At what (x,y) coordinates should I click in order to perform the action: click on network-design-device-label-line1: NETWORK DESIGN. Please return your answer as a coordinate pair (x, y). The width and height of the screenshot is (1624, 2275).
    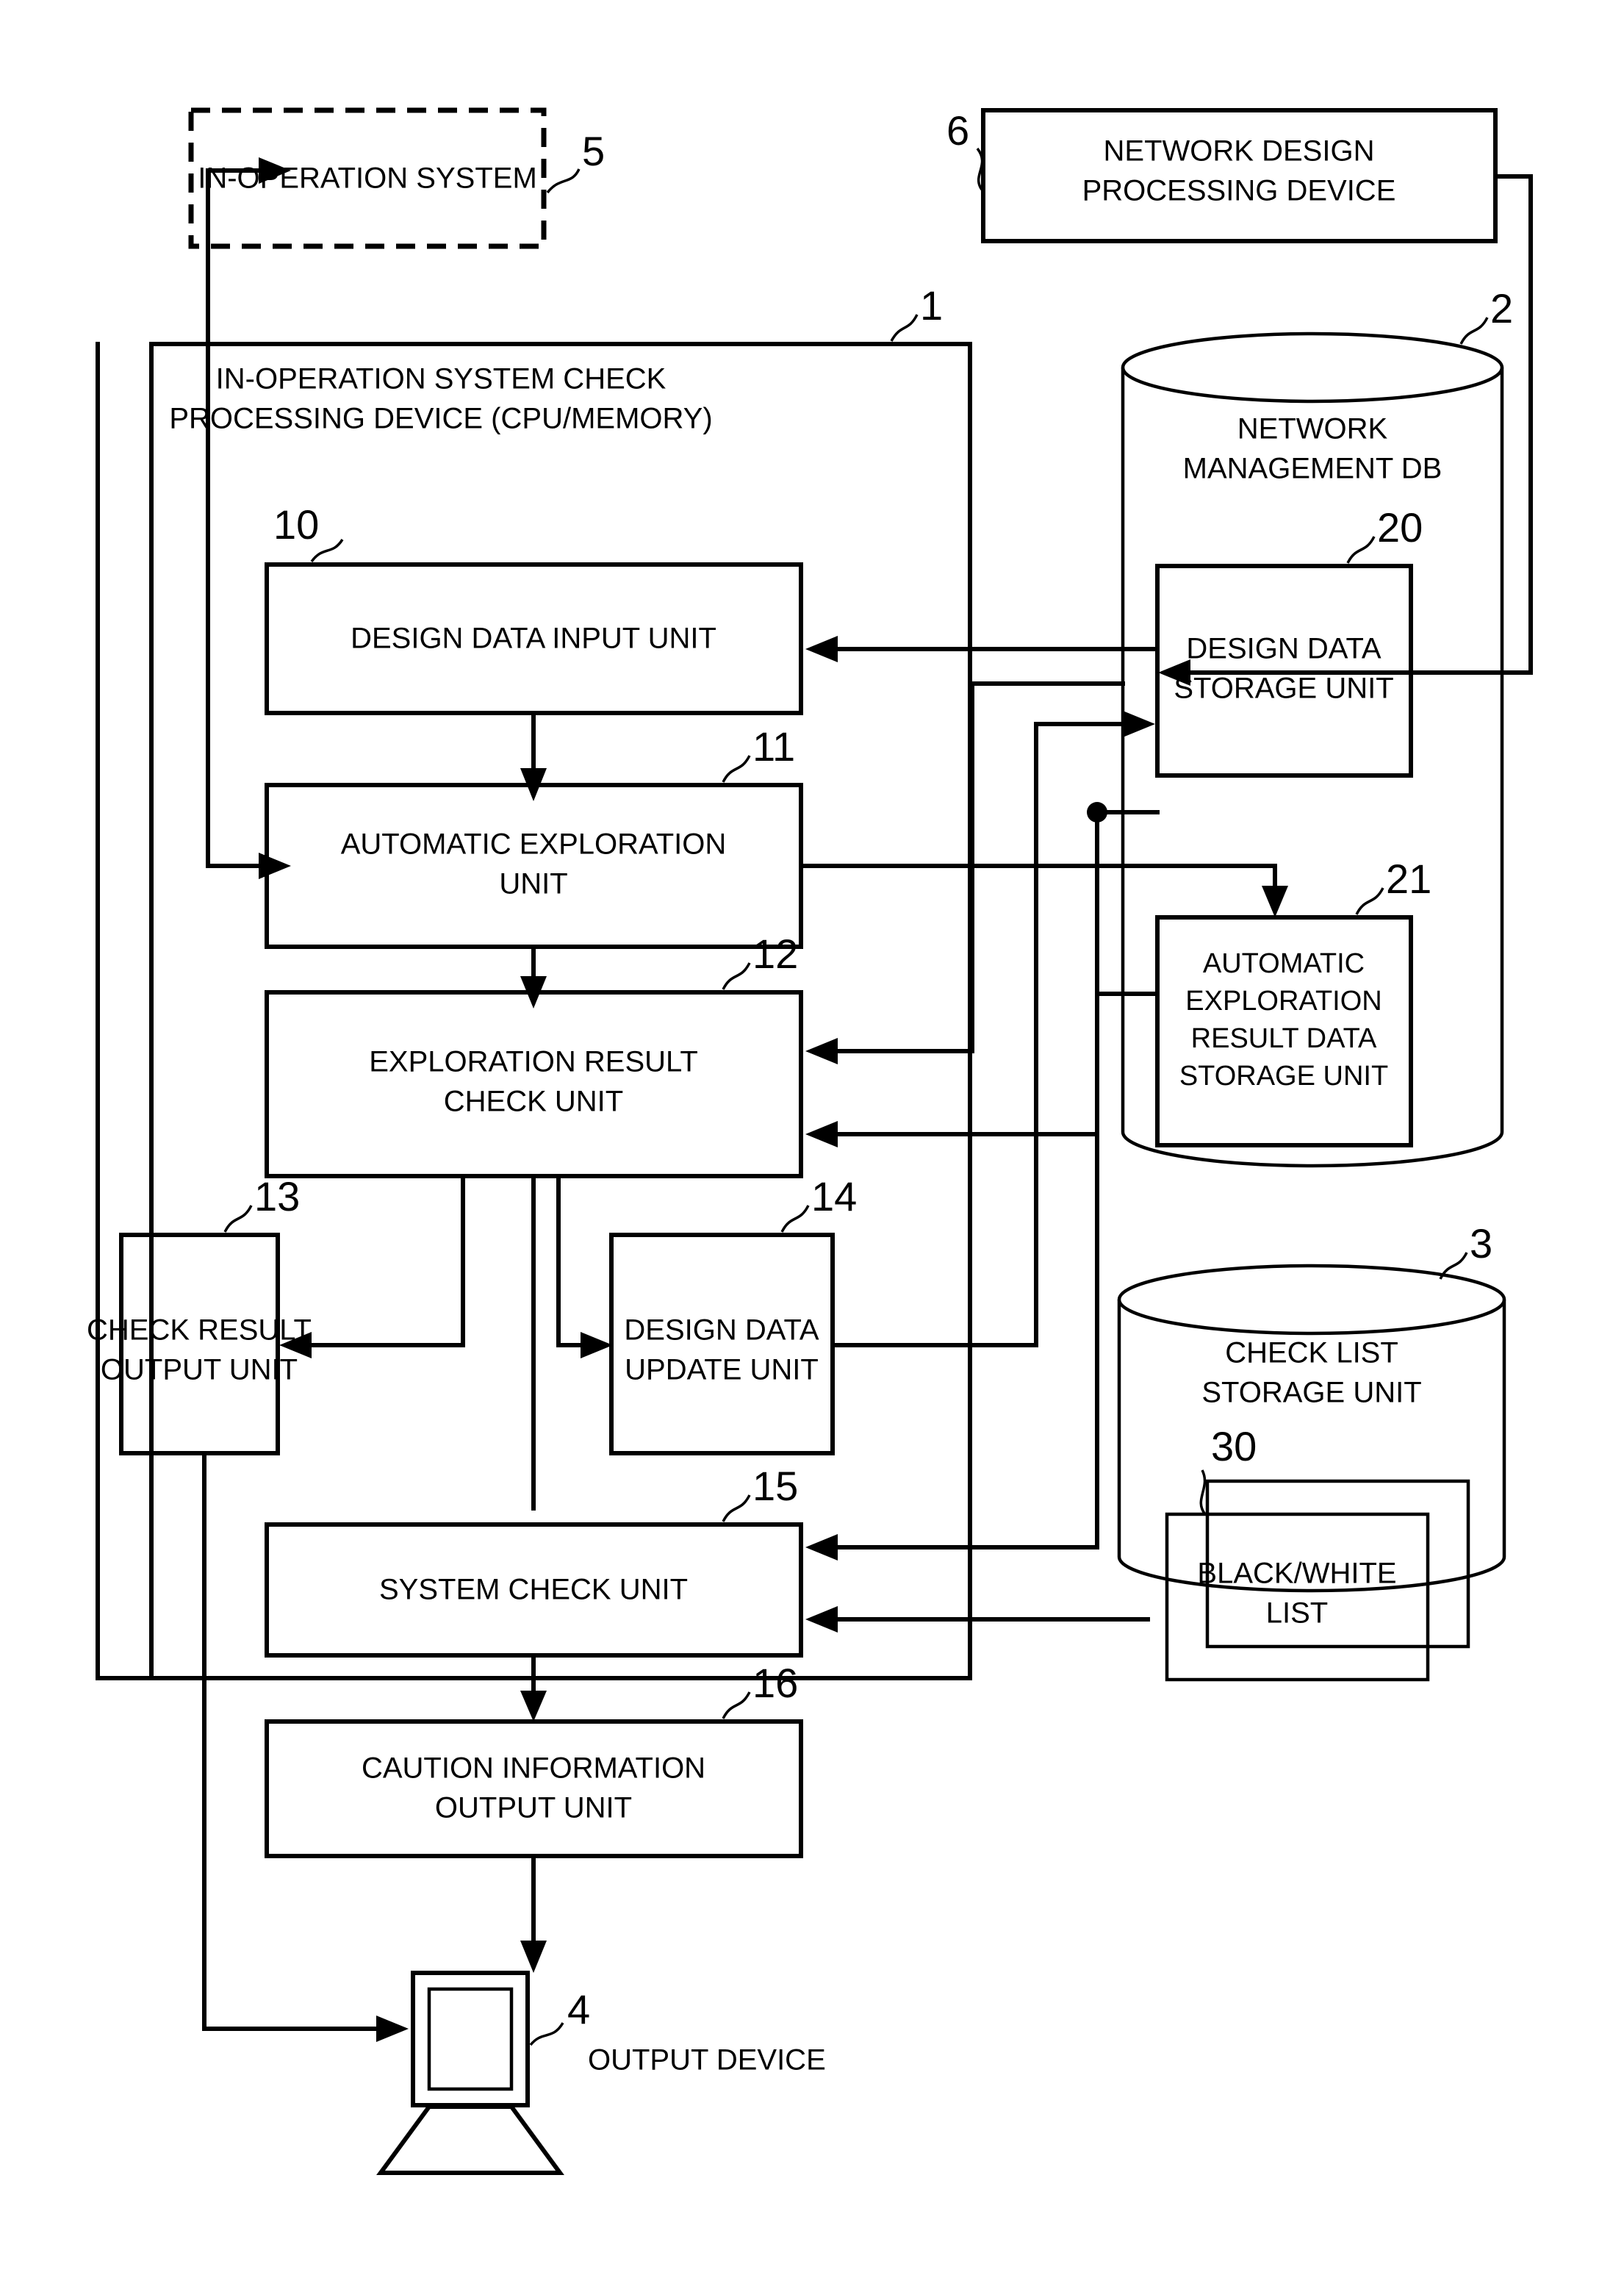
    Looking at the image, I should click on (1239, 151).